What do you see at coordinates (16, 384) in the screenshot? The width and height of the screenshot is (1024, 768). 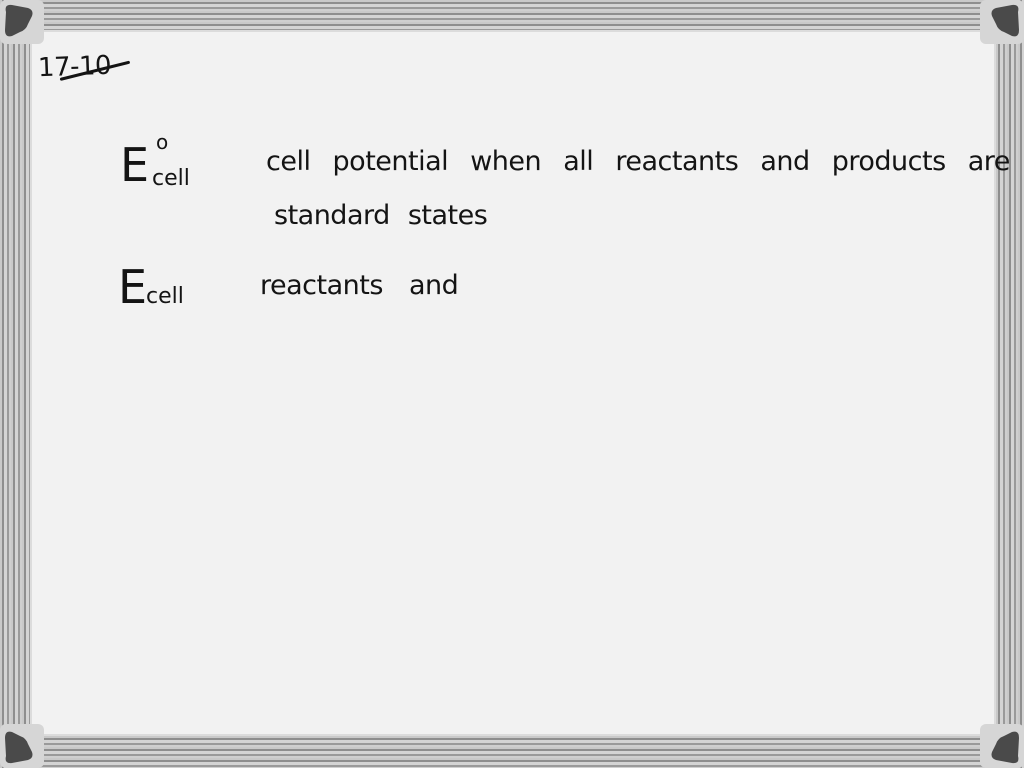 I see `whiteboard-frame-left` at bounding box center [16, 384].